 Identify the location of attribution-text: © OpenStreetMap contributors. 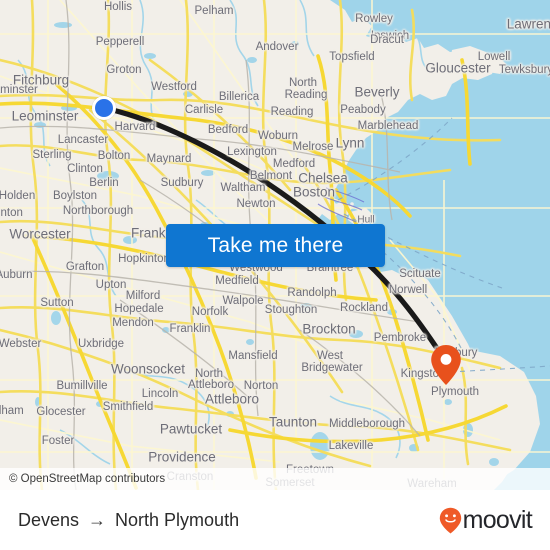
(82, 479).